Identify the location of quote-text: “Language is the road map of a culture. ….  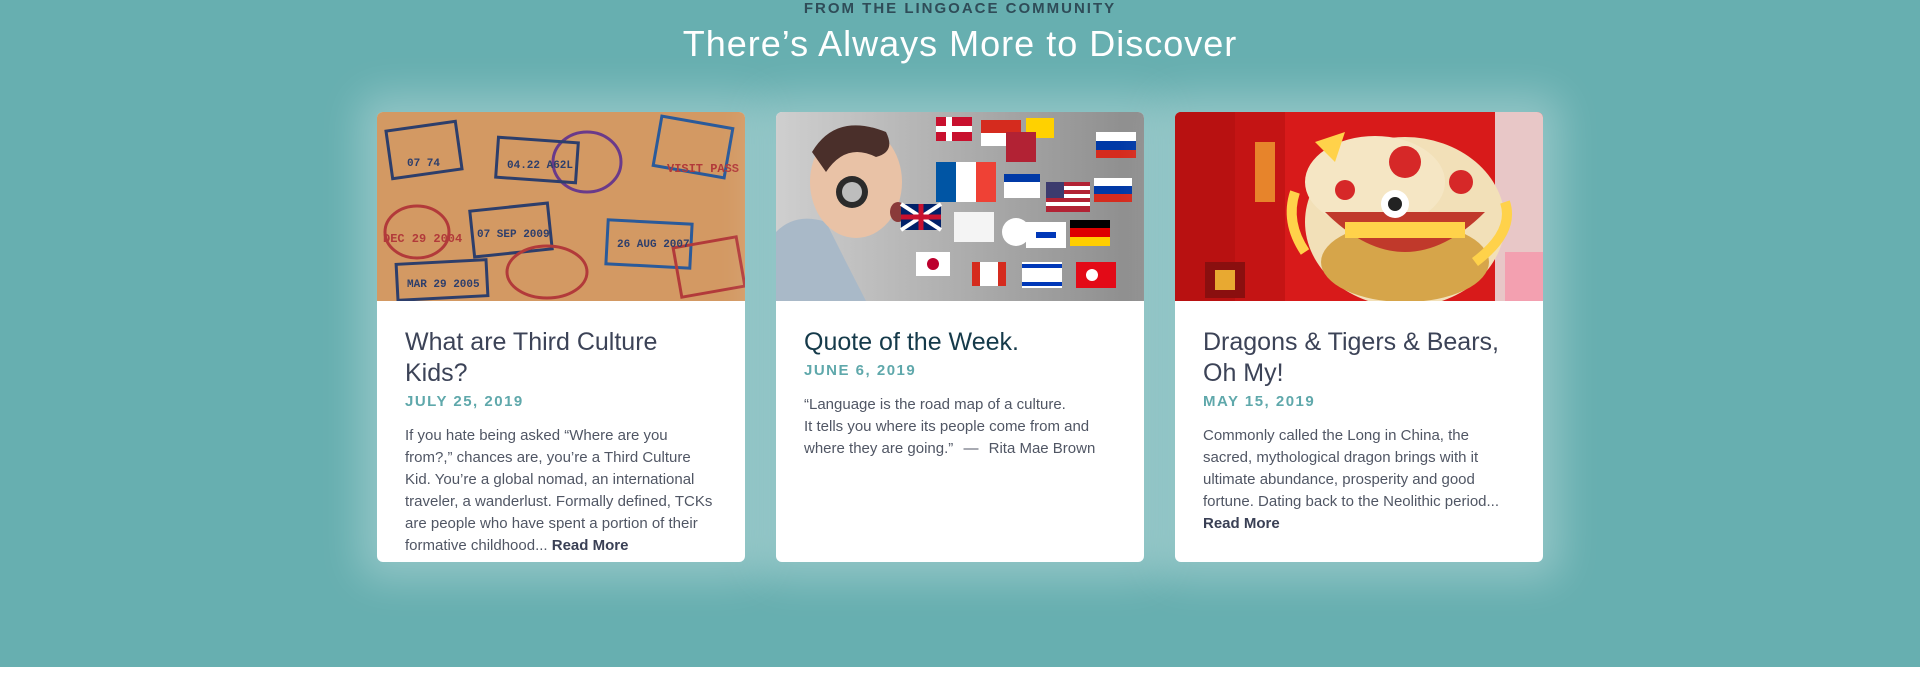
(960, 427).